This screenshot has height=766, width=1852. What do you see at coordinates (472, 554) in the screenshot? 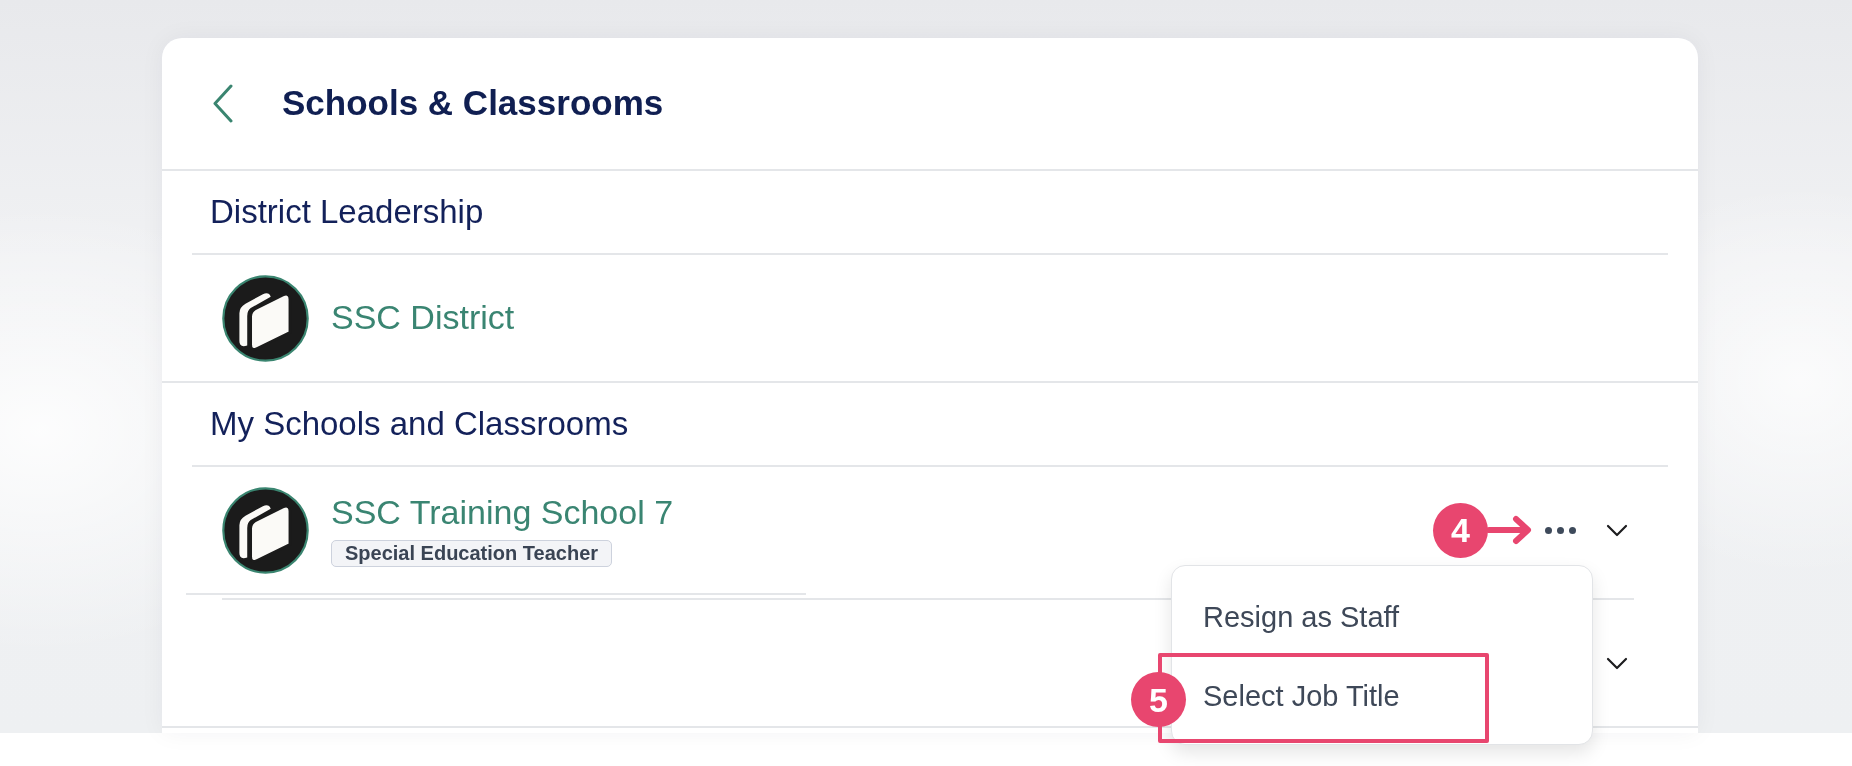
I see `job-title-tag: Special Education Teacher` at bounding box center [472, 554].